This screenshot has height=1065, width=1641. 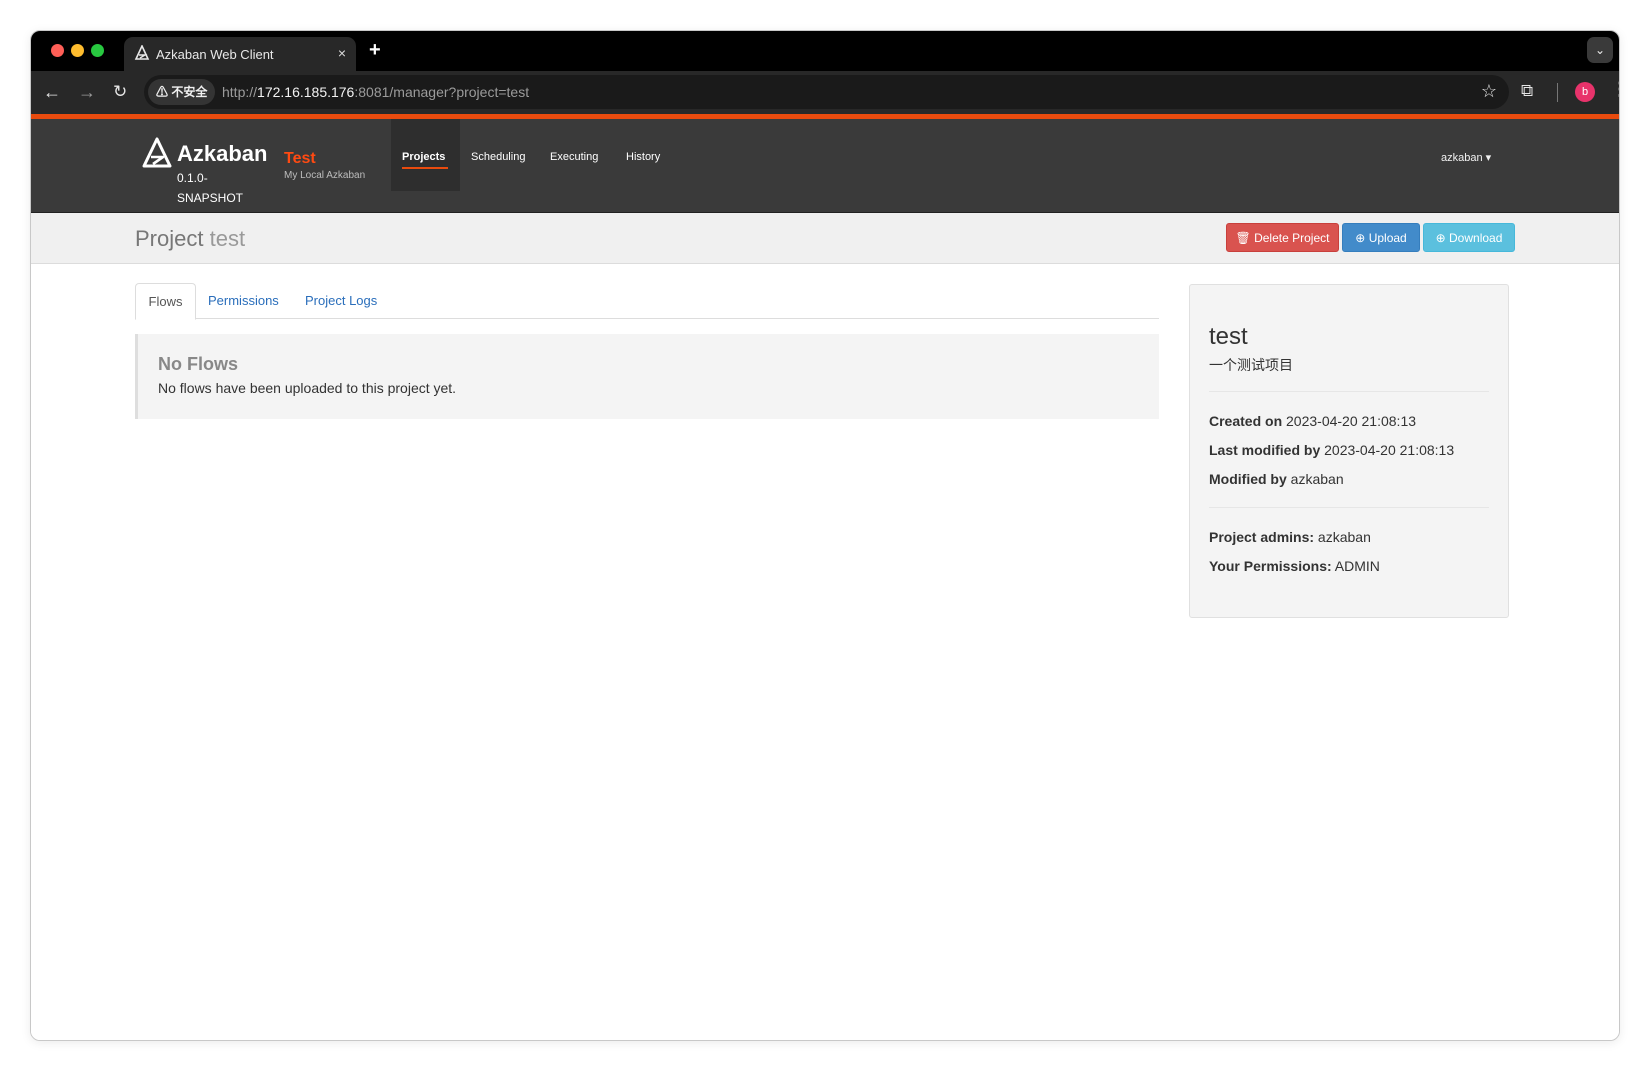 I want to click on browser-menu-icon: ⋮, so click(x=1615, y=89).